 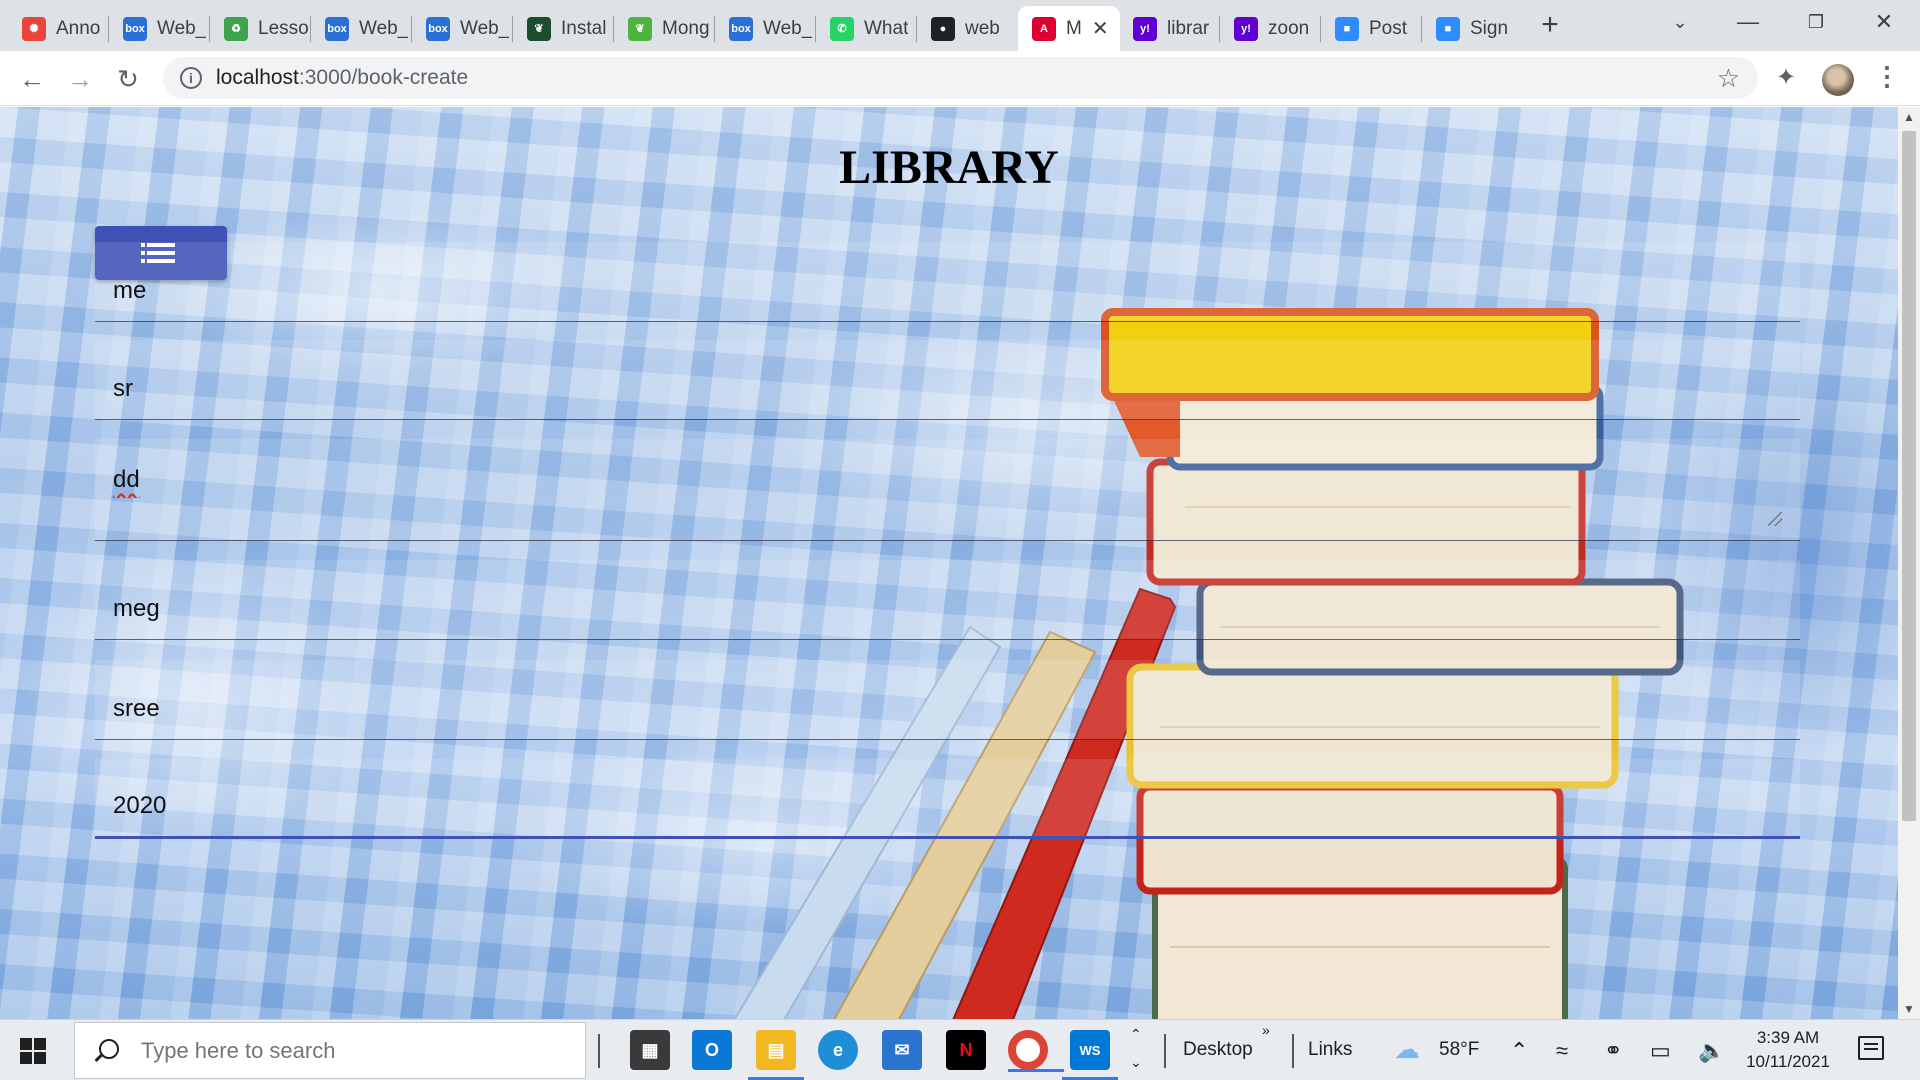 I want to click on toolbar-chevron-icon: », so click(x=1266, y=1030).